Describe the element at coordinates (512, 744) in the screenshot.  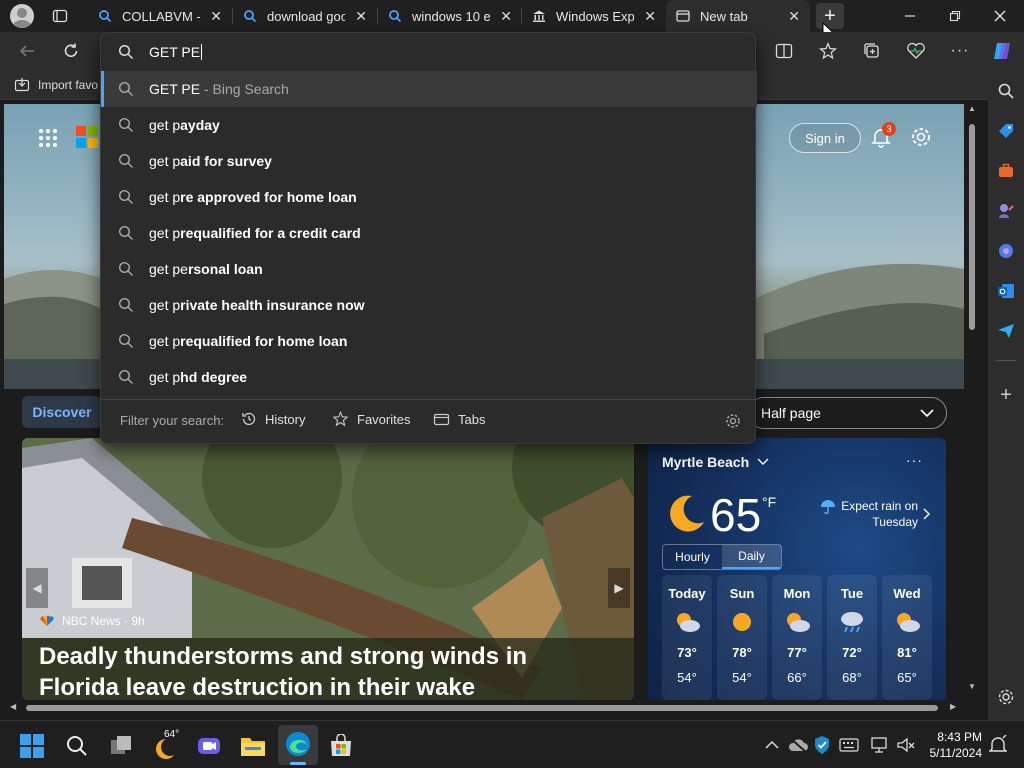
I see `windows-taskbar: 64° 8:43 PM 5/11/2024` at that location.